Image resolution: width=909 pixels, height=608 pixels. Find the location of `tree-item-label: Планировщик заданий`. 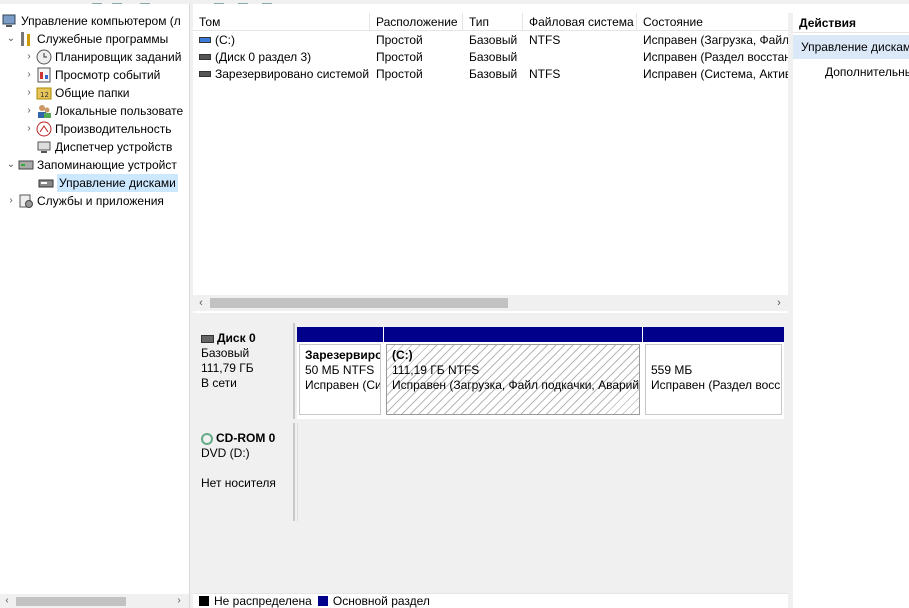

tree-item-label: Планировщик заданий is located at coordinates (118, 57).